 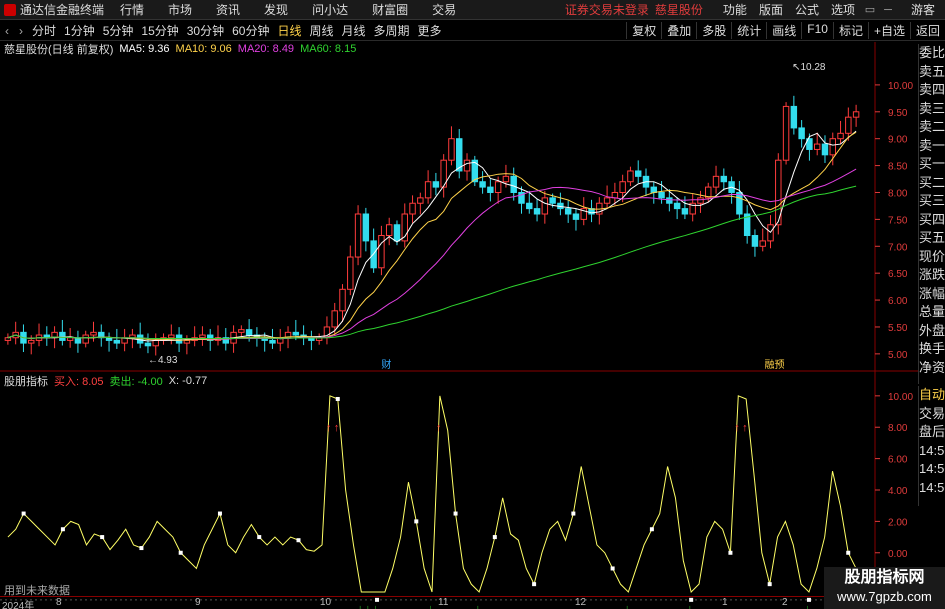 I want to click on quote-row: 委比, so click(x=932, y=52).